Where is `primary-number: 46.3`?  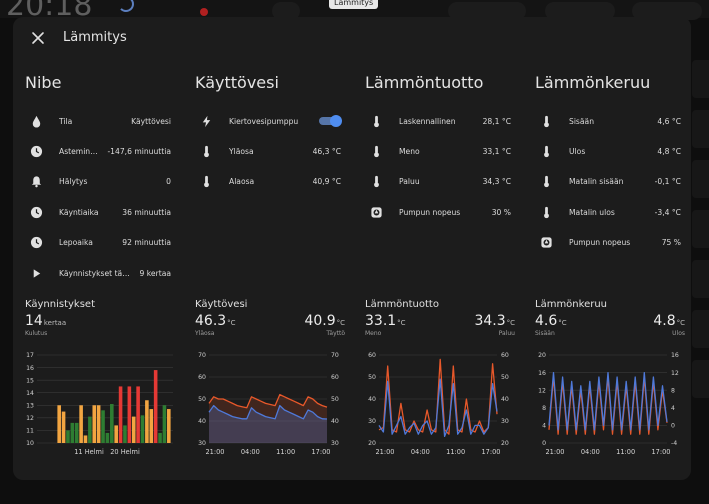
primary-number: 46.3 is located at coordinates (211, 321).